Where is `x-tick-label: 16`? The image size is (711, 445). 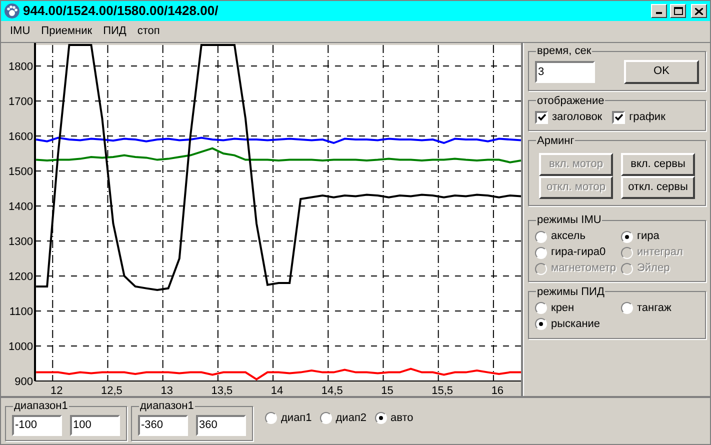 x-tick-label: 16 is located at coordinates (497, 390).